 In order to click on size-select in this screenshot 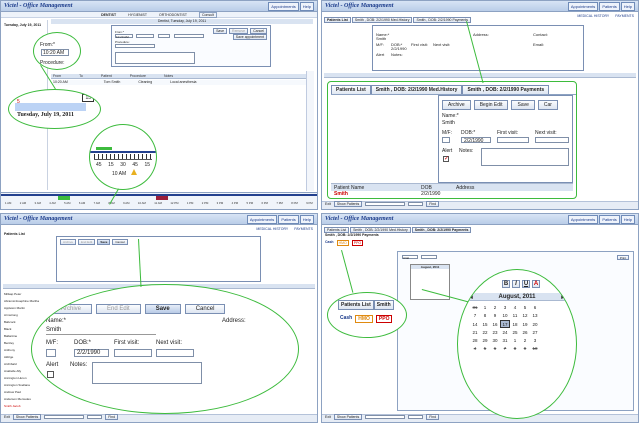, I will do `click(429, 257)`.